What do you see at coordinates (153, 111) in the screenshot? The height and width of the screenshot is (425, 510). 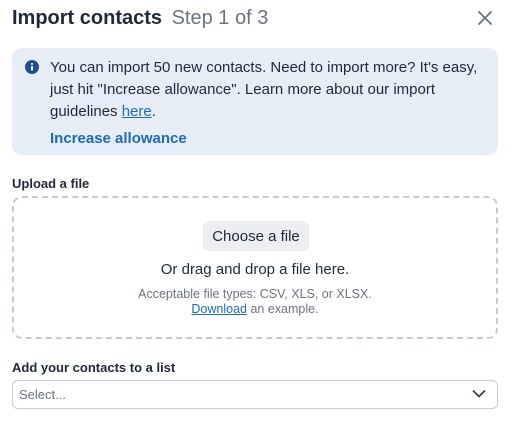 I see `notice-period: .` at bounding box center [153, 111].